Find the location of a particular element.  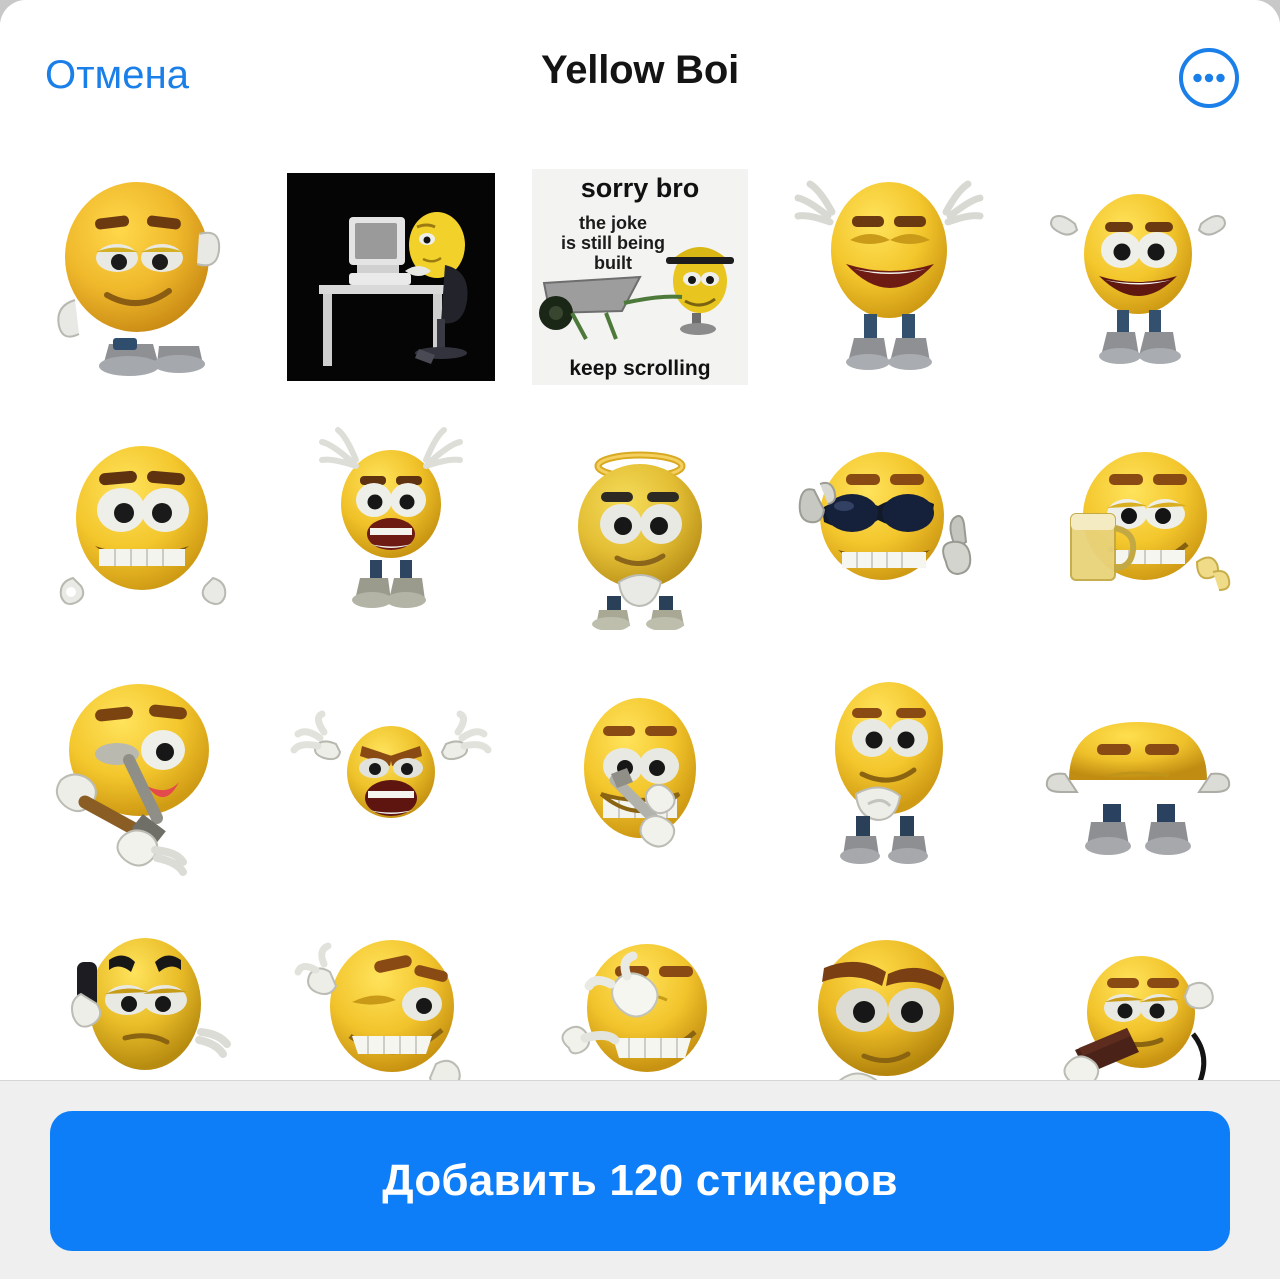

meme-top-text: sorry bro is located at coordinates (640, 188).